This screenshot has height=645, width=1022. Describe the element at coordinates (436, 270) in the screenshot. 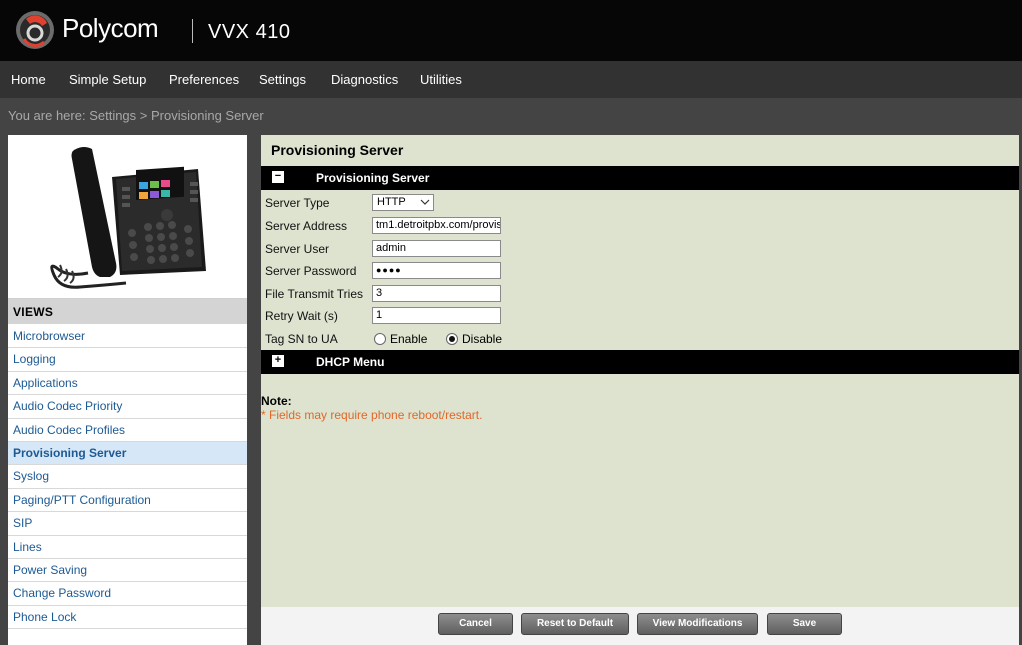

I see `server-password-input: ●●●●` at that location.